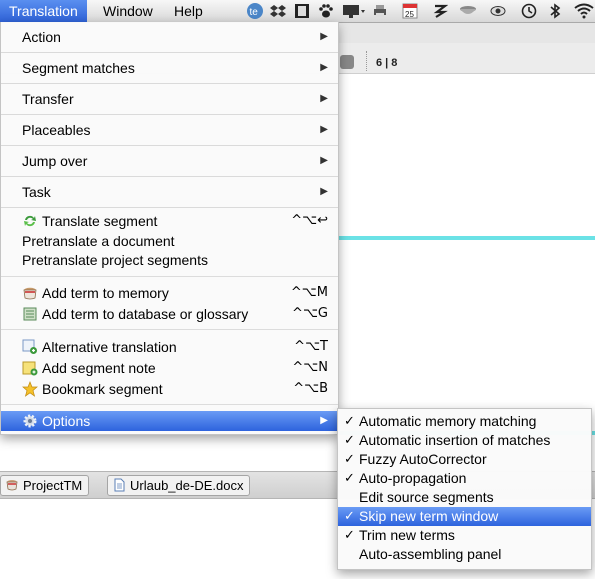 Image resolution: width=595 pixels, height=579 pixels. What do you see at coordinates (169, 293) in the screenshot?
I see `menu-item-add-term-memory: Add term to memory ^⌥M` at bounding box center [169, 293].